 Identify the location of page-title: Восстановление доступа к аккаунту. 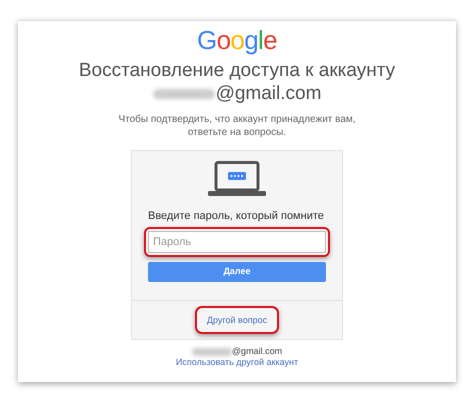
(237, 71).